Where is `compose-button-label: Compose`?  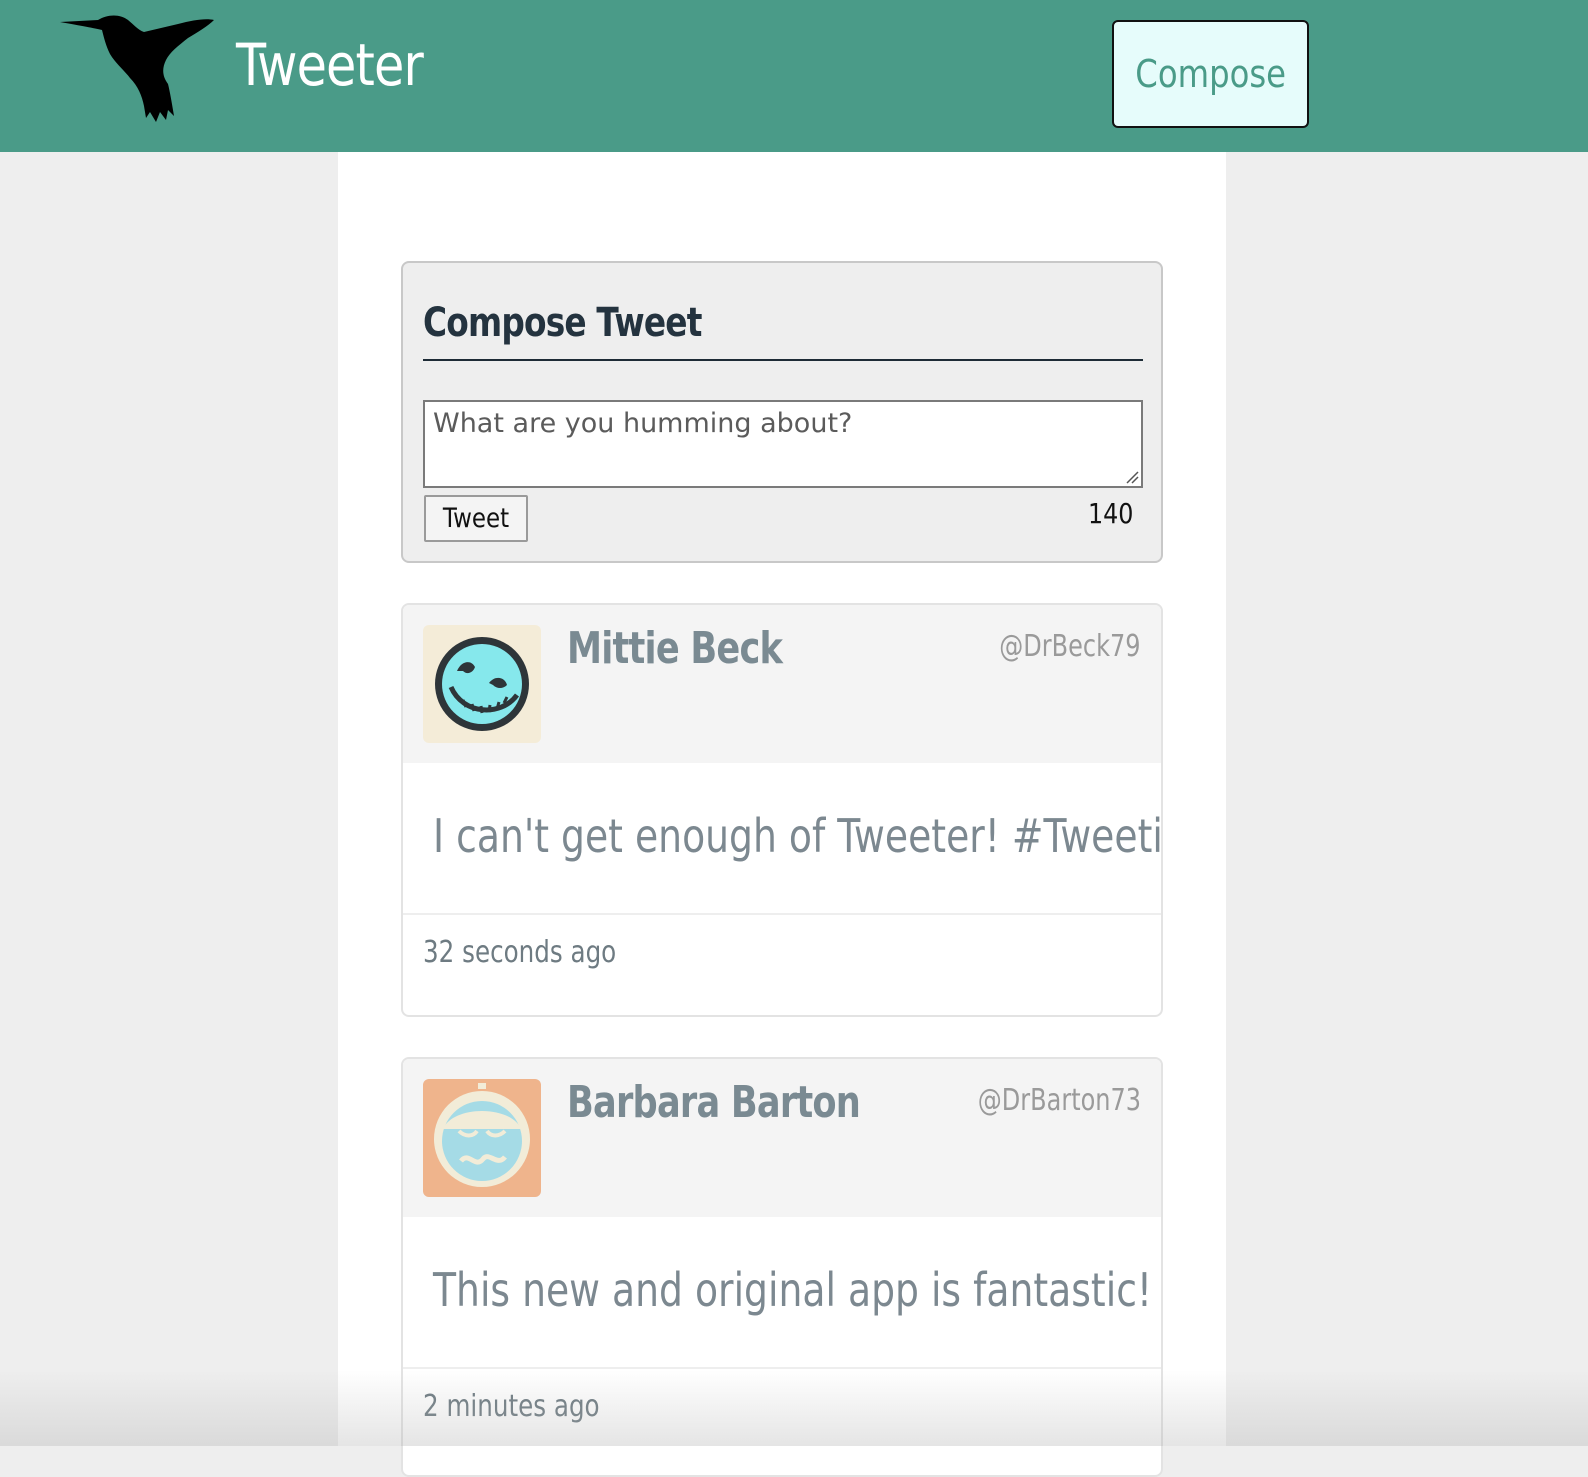
compose-button-label: Compose is located at coordinates (1210, 74).